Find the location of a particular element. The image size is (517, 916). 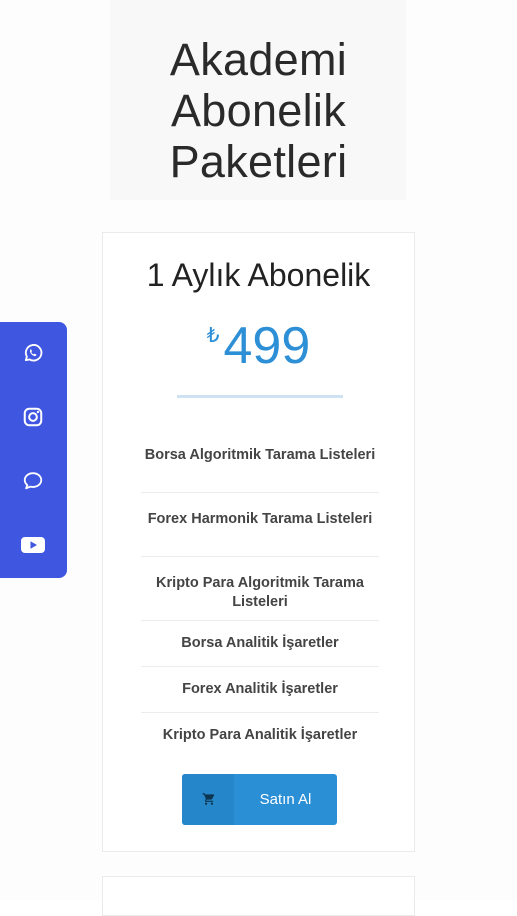

feature-label: Forex Analitik İşaretler is located at coordinates (260, 689).